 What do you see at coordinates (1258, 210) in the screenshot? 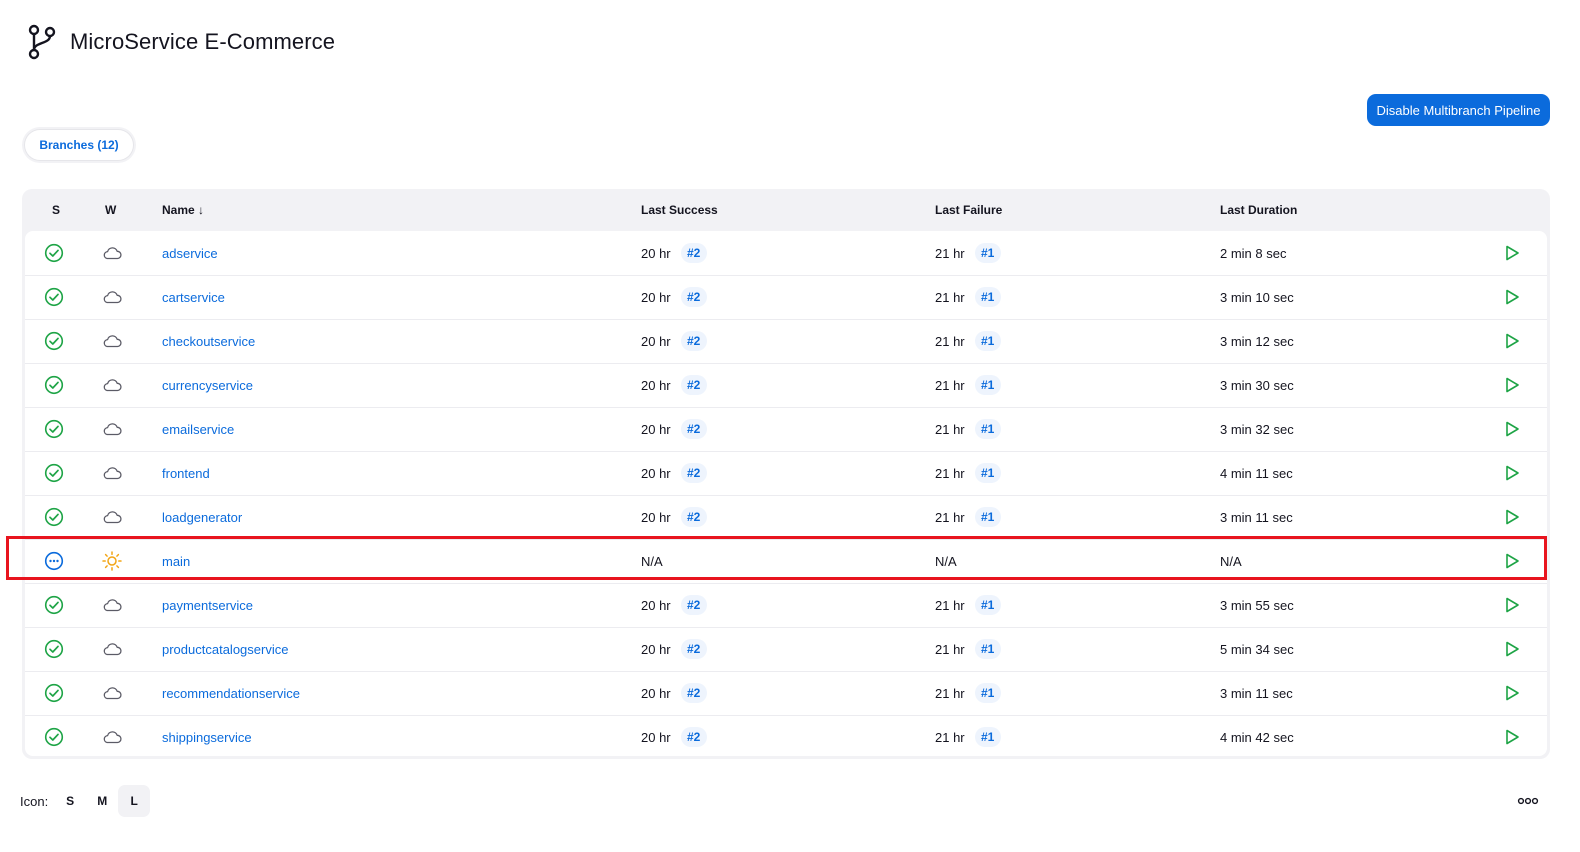
I see `column-header-last-duration: Last Duration` at bounding box center [1258, 210].